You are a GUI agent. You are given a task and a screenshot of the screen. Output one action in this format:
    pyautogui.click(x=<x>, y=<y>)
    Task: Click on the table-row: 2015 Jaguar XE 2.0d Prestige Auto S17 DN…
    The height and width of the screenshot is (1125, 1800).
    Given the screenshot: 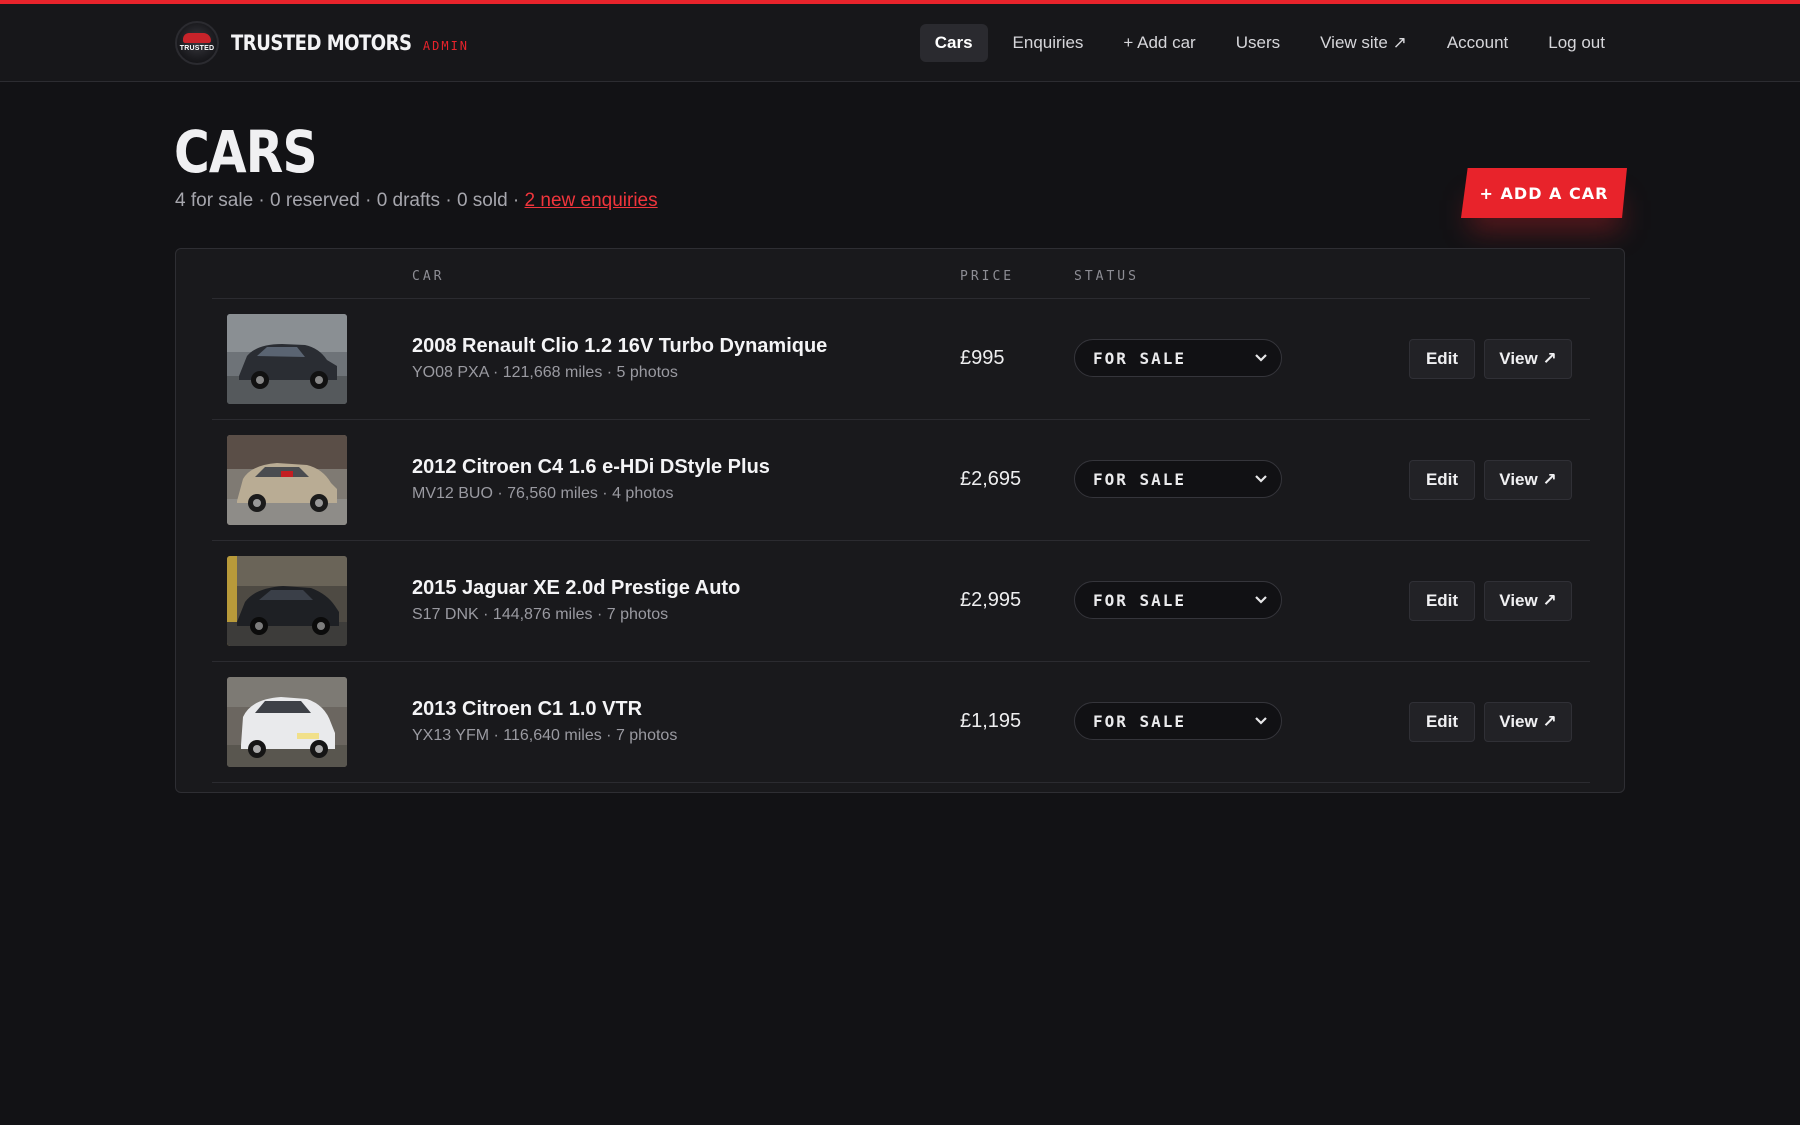 What is the action you would take?
    pyautogui.click(x=901, y=601)
    